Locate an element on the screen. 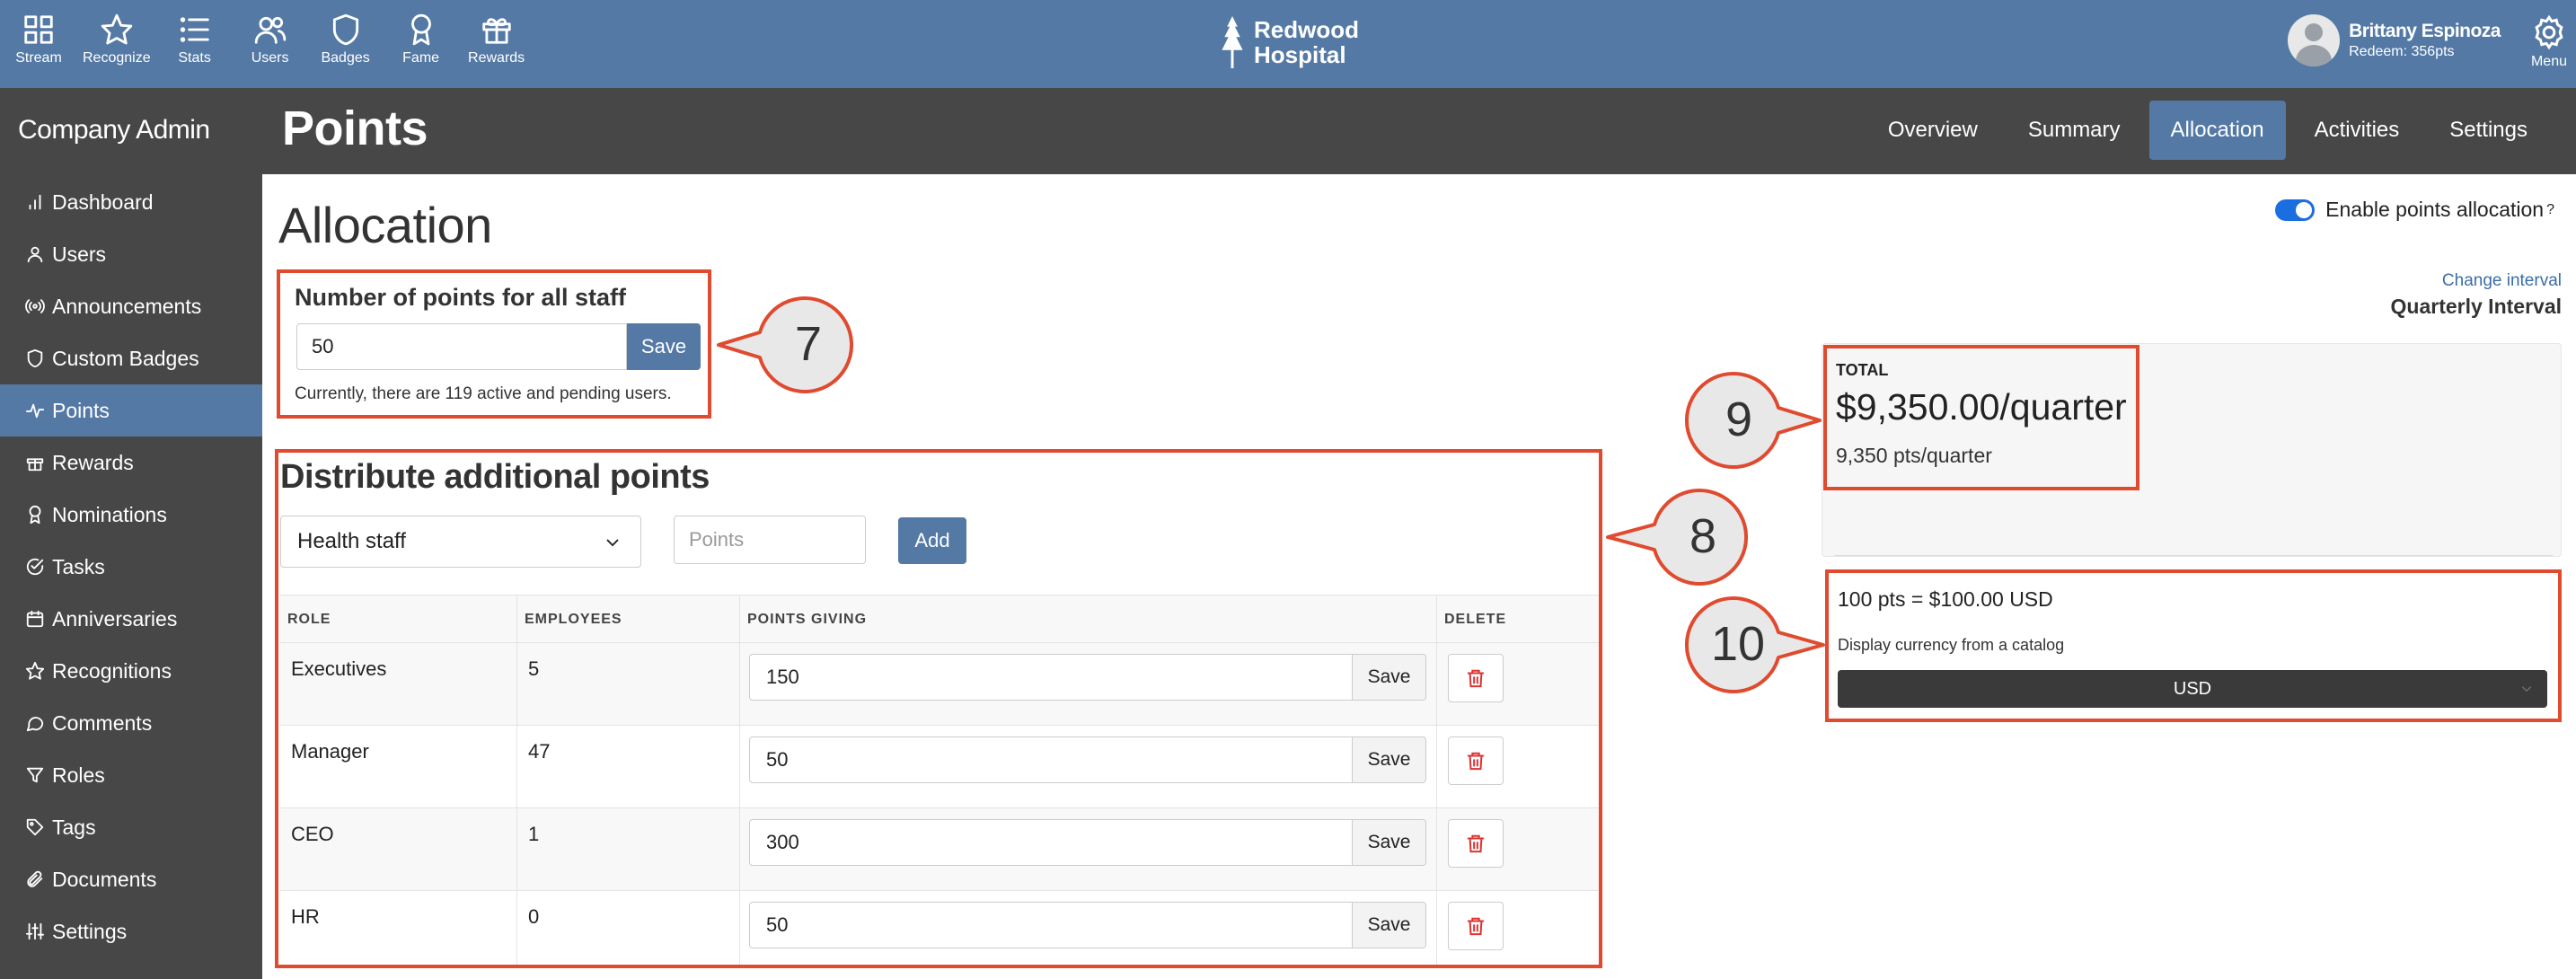 Image resolution: width=2576 pixels, height=979 pixels. sidebar-item-tags: Tags is located at coordinates (131, 827).